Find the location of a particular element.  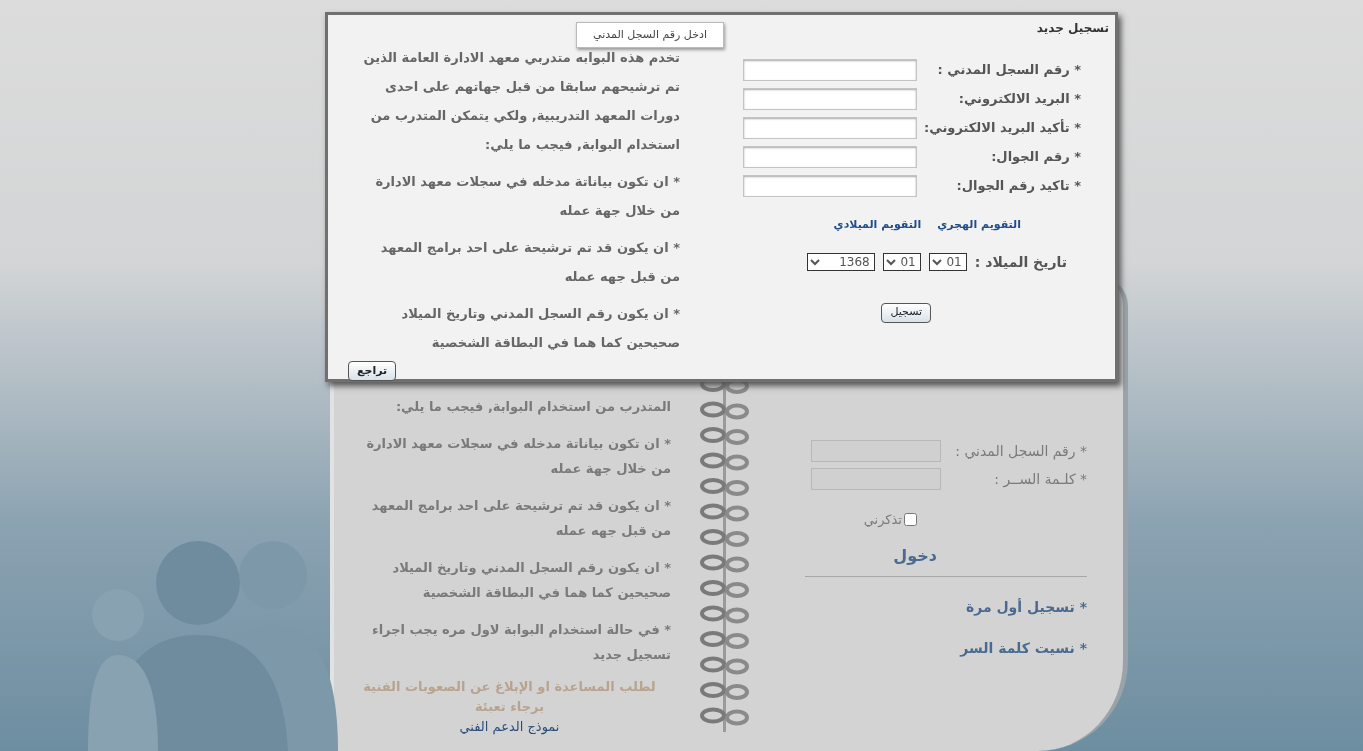

register-button: تسجيل is located at coordinates (906, 312).